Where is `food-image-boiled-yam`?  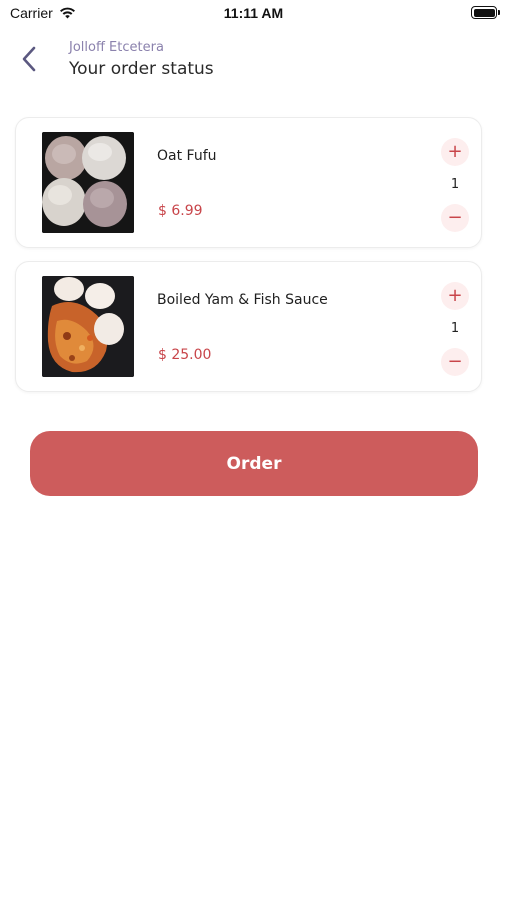
food-image-boiled-yam is located at coordinates (88, 326).